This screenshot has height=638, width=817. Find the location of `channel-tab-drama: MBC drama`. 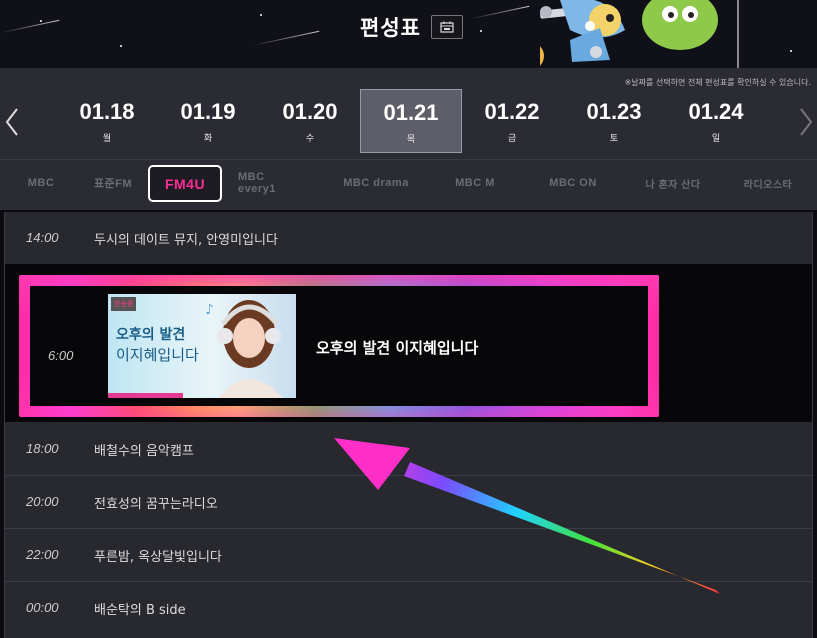

channel-tab-drama: MBC drama is located at coordinates (376, 183).